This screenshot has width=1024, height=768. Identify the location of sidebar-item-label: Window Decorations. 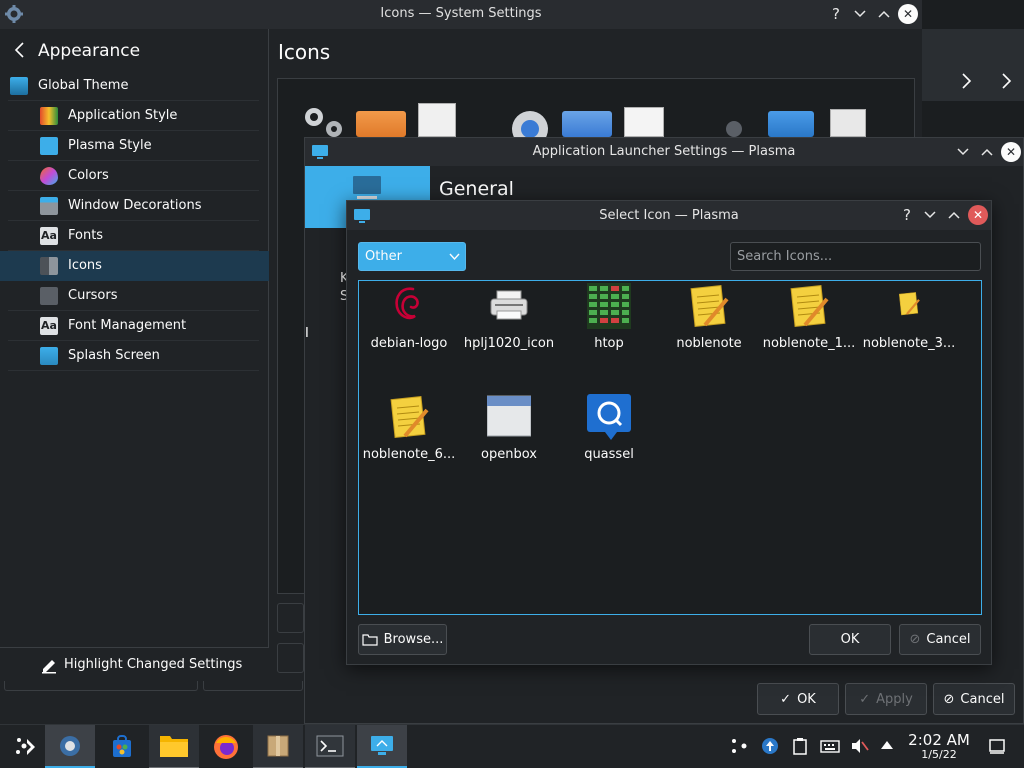
(135, 205).